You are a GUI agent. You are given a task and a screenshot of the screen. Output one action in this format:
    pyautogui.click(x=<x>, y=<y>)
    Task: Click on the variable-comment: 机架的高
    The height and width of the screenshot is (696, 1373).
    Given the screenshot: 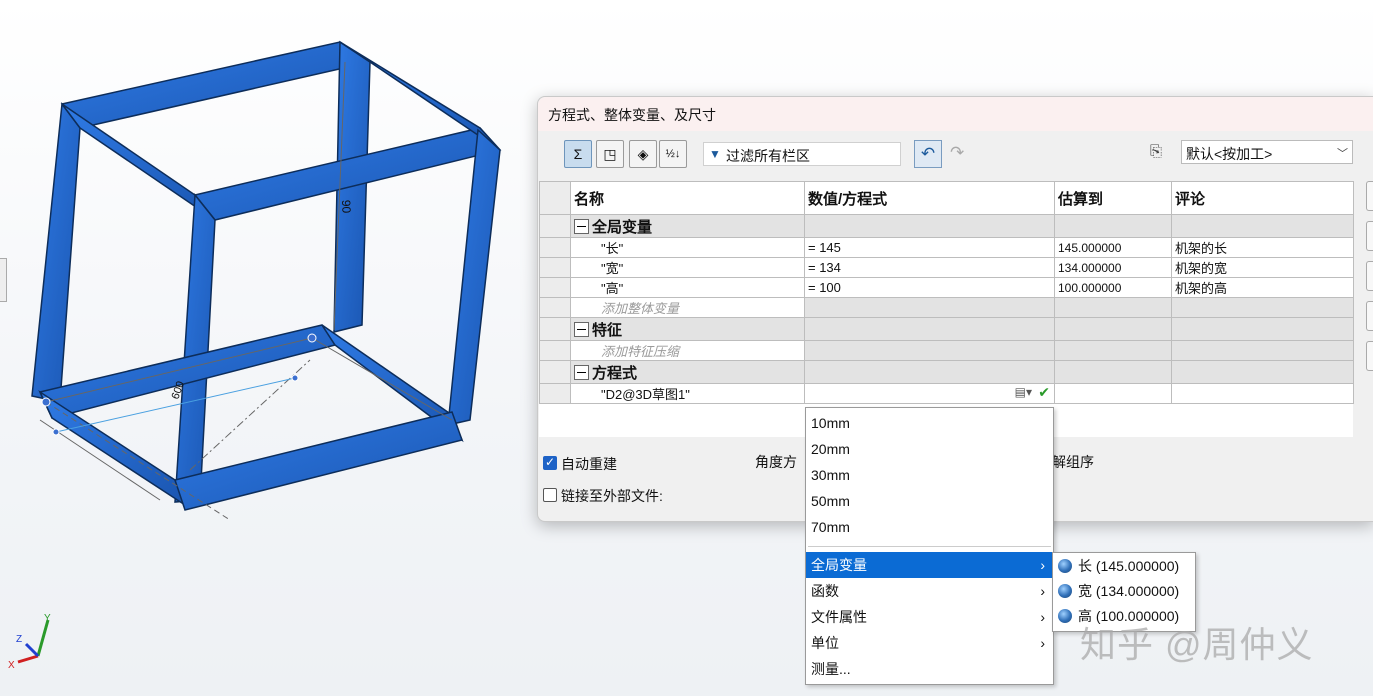 What is the action you would take?
    pyautogui.click(x=1262, y=287)
    